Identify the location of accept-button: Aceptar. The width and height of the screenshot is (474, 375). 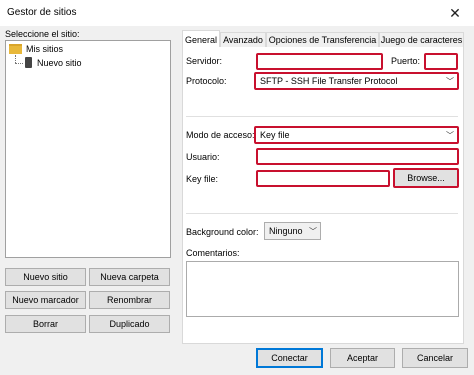
(362, 358).